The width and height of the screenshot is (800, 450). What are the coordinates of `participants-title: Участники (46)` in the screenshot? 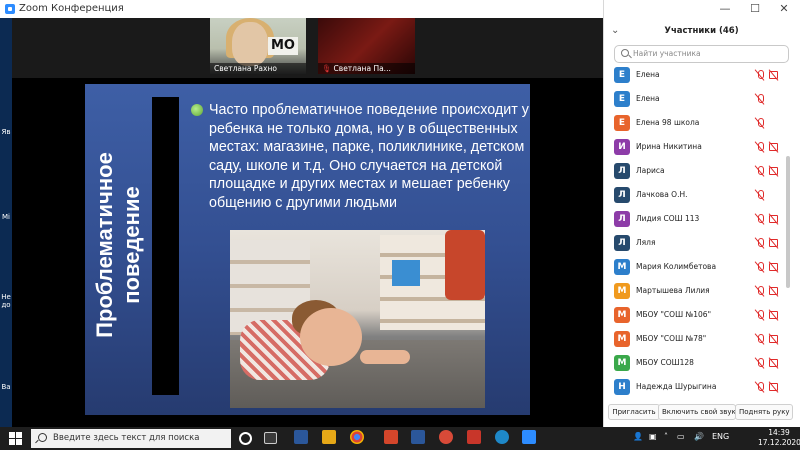 It's located at (701, 31).